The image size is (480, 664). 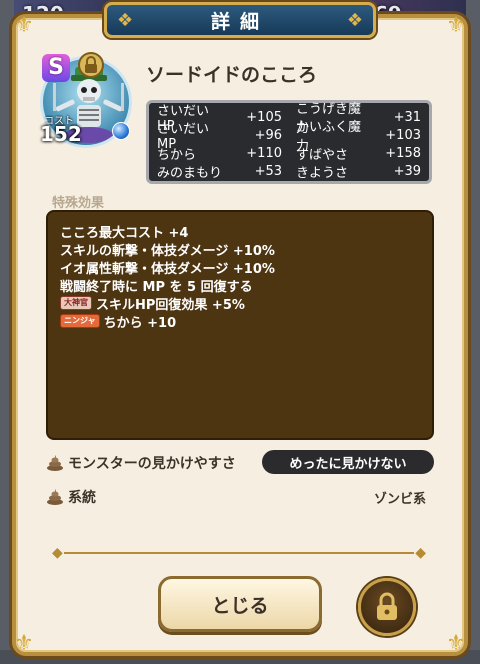 I want to click on rarity-value: めったに見かけない, so click(x=348, y=464).